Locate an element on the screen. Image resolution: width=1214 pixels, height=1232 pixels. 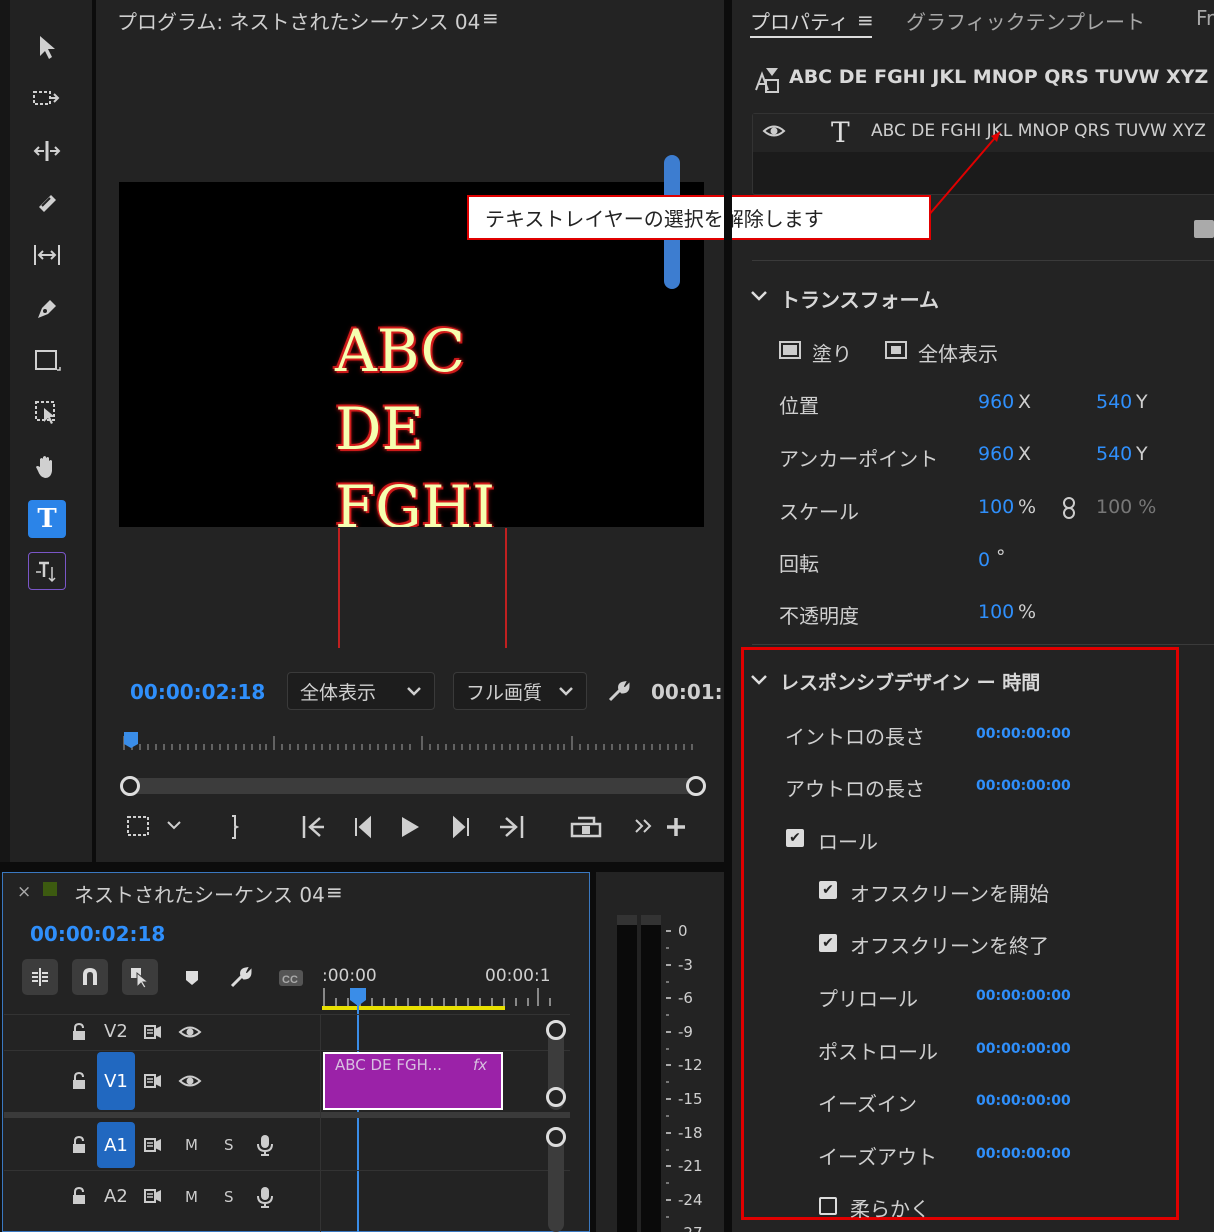
timeline-settings-wrench-icon is located at coordinates (241, 980).